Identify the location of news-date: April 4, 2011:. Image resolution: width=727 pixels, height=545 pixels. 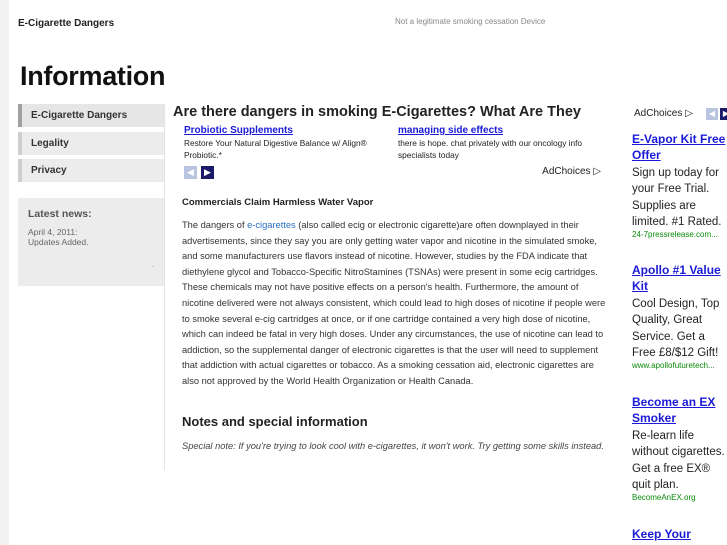
(53, 232).